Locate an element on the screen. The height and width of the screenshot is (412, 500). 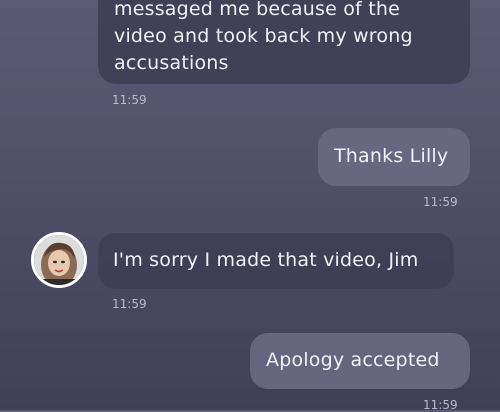
avatar-photo-icon is located at coordinates (59, 260).